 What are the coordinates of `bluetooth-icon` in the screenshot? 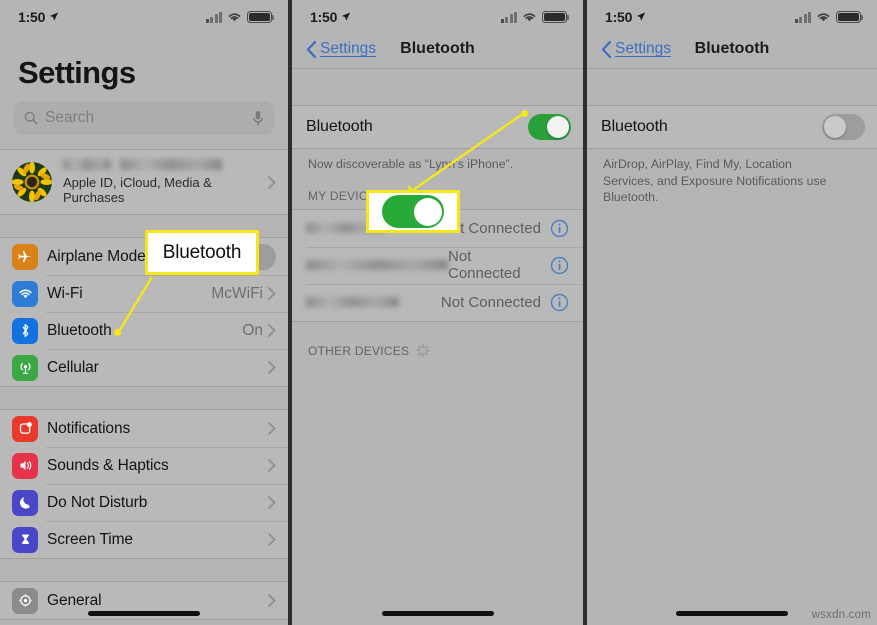 It's located at (25, 330).